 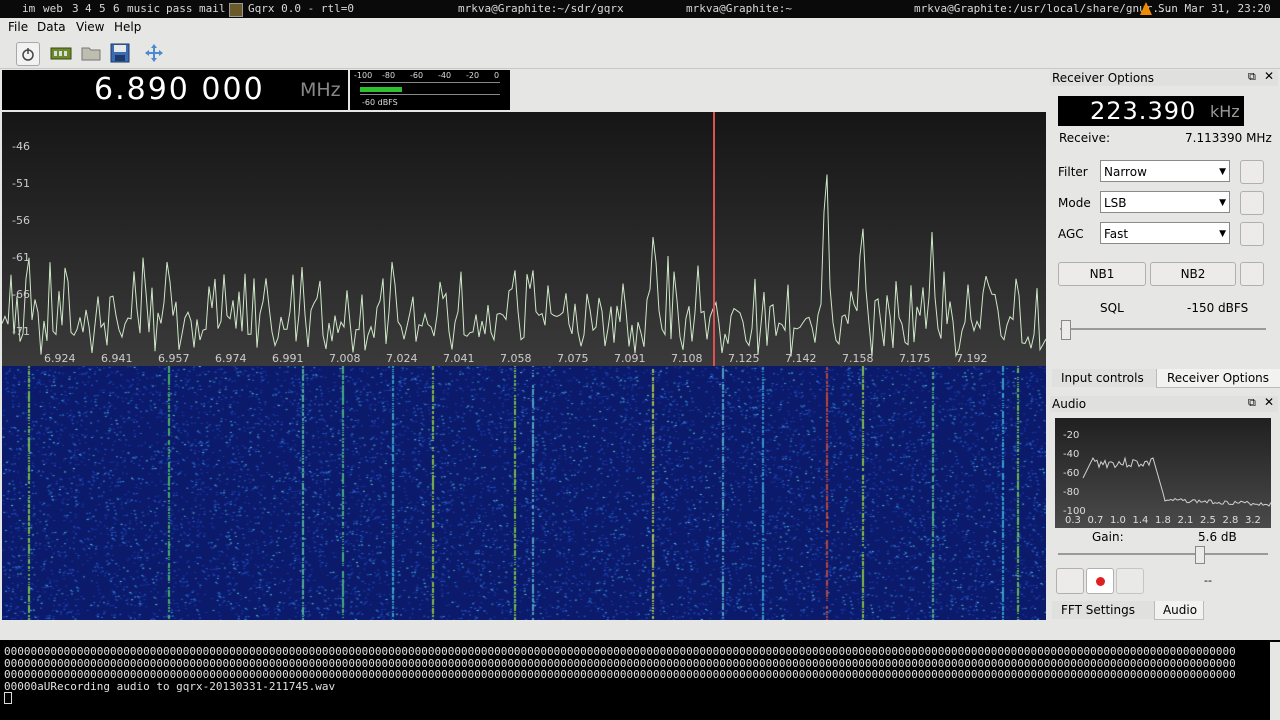 What do you see at coordinates (21, 220) in the screenshot?
I see `spectrum-y-tick: -56` at bounding box center [21, 220].